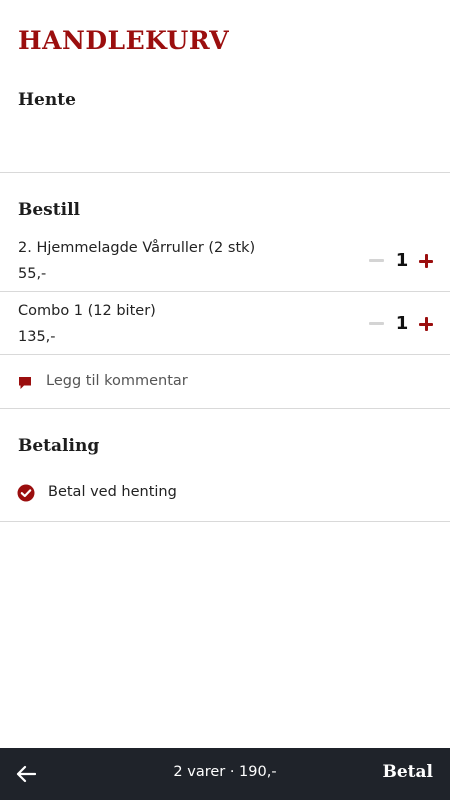 Image resolution: width=450 pixels, height=800 pixels. Describe the element at coordinates (225, 774) in the screenshot. I see `bottom-bar: 2 varer · 190,- Betal` at that location.